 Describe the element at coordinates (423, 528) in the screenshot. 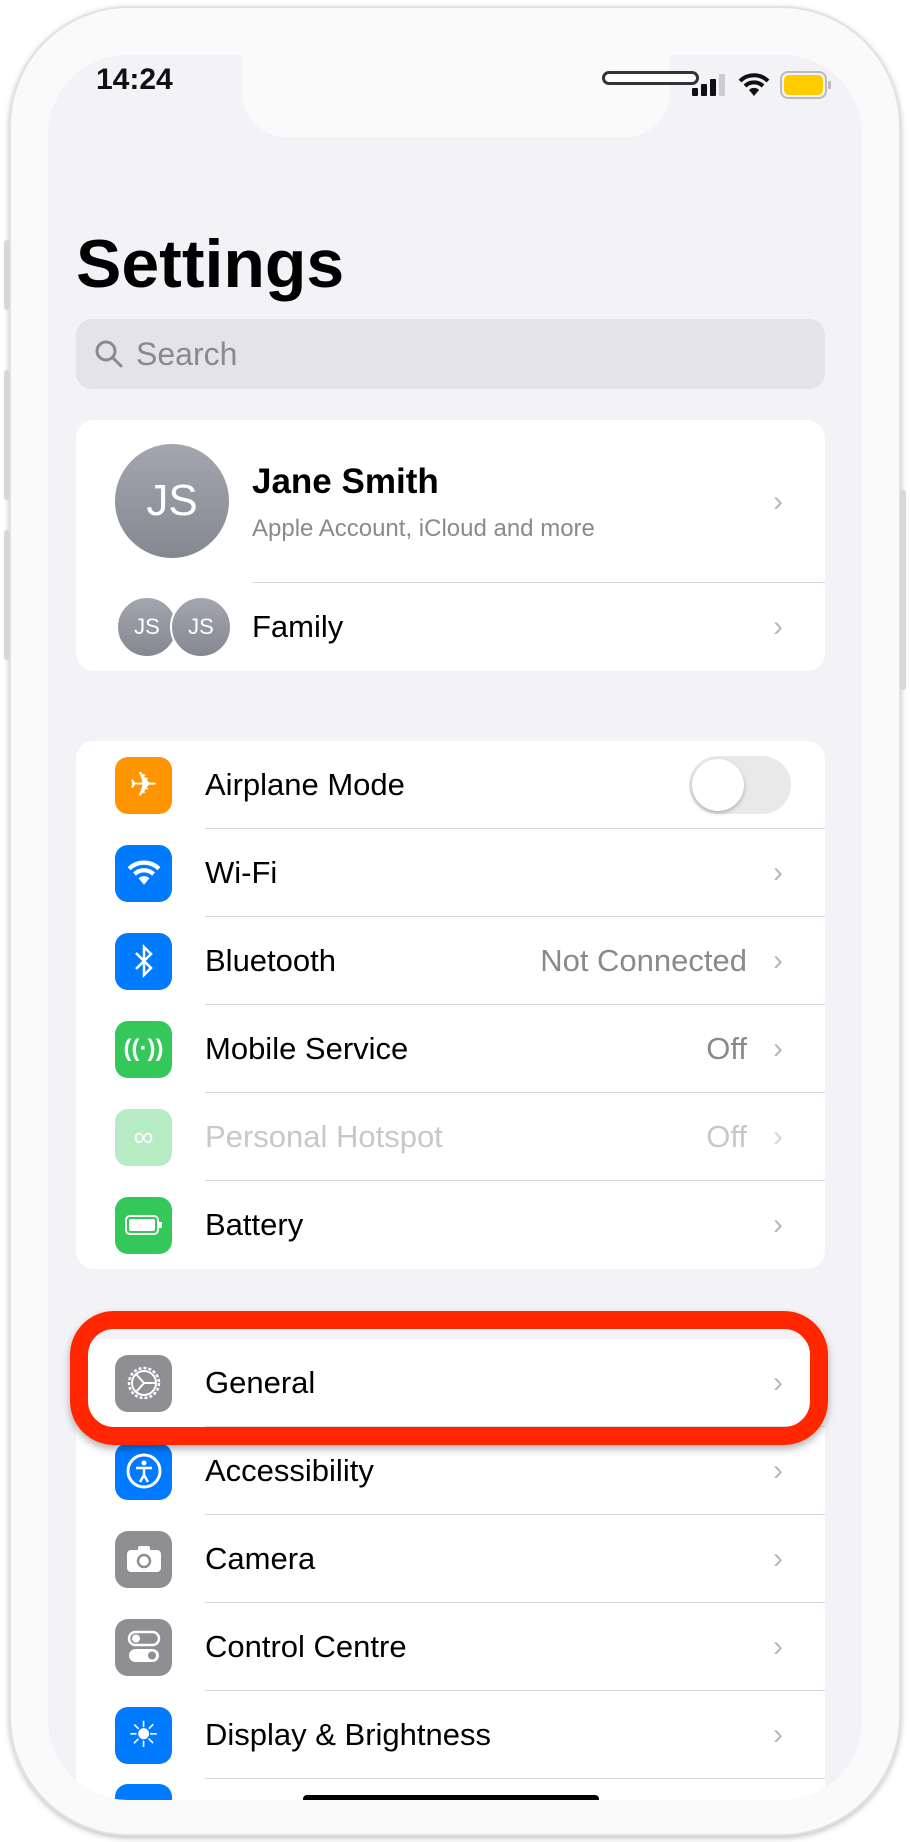

I see `profile-subtitle: Apple Account, iCloud and more` at that location.